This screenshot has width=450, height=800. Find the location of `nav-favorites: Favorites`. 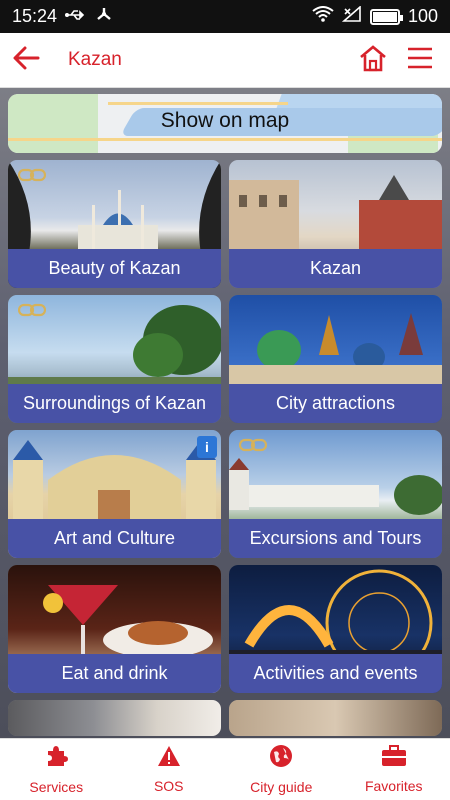

nav-favorites: Favorites is located at coordinates (394, 769).